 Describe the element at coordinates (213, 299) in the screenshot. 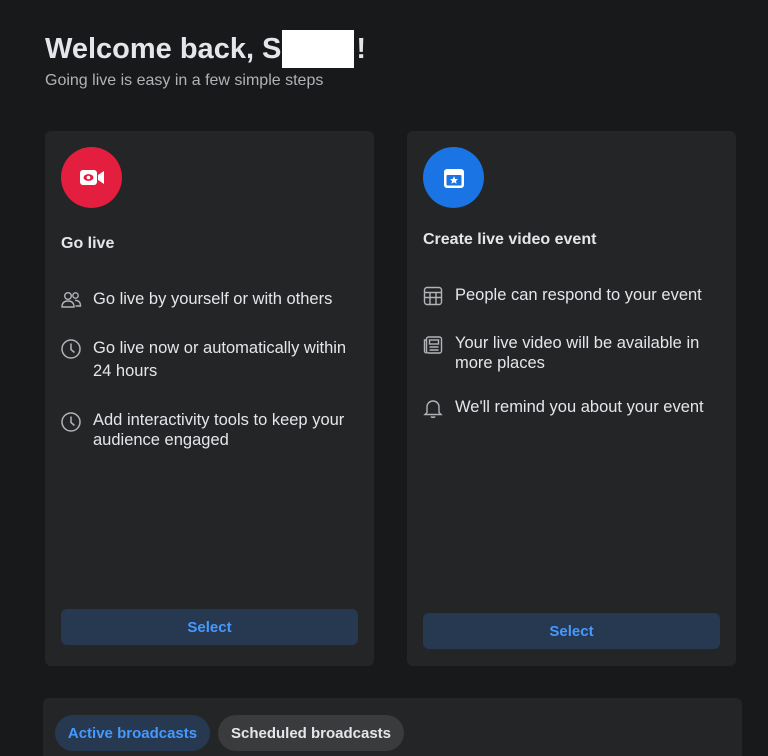

I see `feature-text: Go live by yourself or with others` at that location.